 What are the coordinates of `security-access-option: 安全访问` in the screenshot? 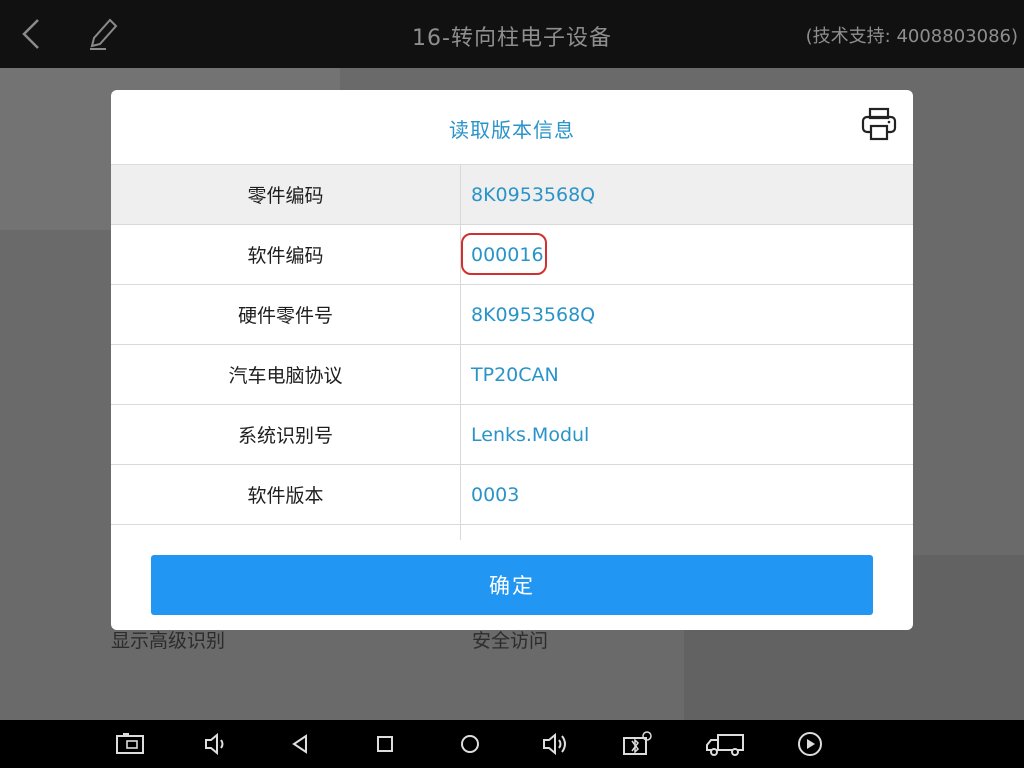 It's located at (510, 639).